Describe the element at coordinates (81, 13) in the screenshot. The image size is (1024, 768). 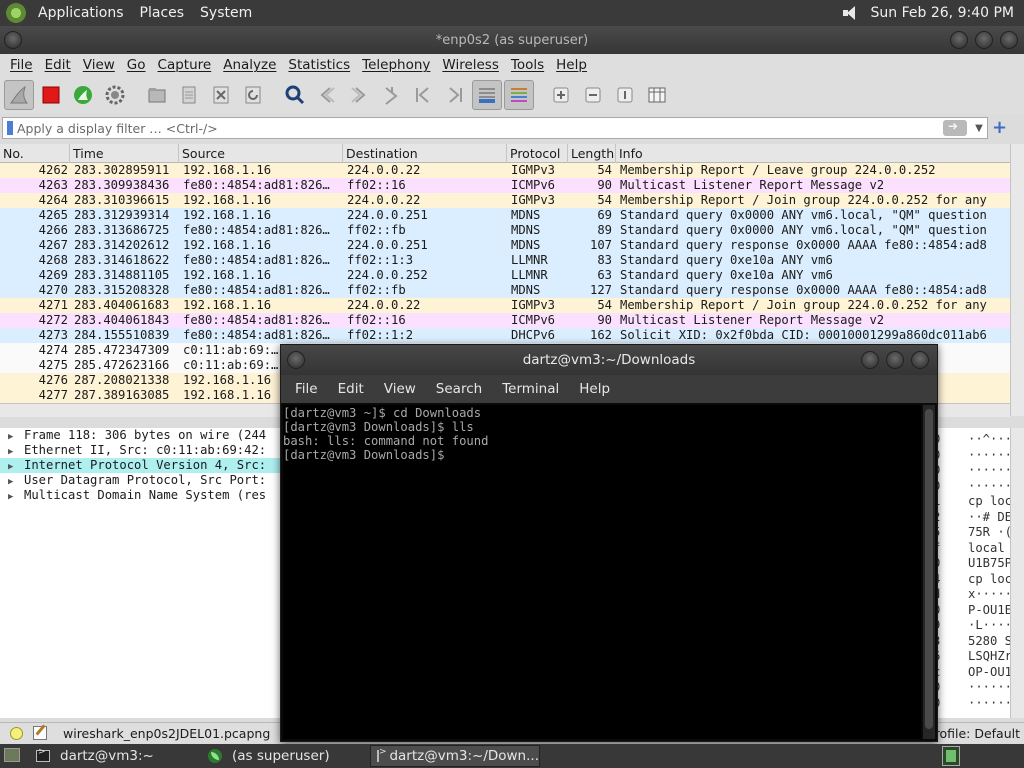
I see `panel-menu-applications: Applications` at that location.